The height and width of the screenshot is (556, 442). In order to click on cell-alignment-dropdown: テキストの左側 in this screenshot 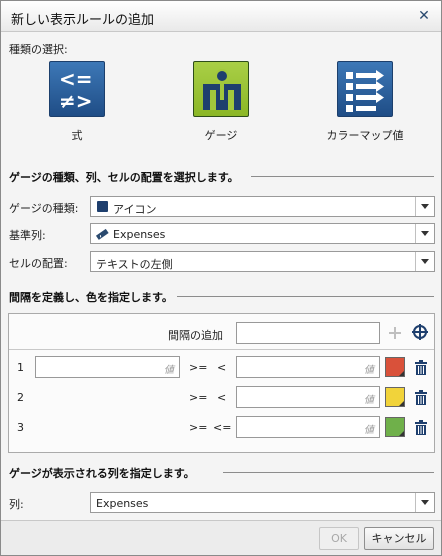, I will do `click(262, 261)`.